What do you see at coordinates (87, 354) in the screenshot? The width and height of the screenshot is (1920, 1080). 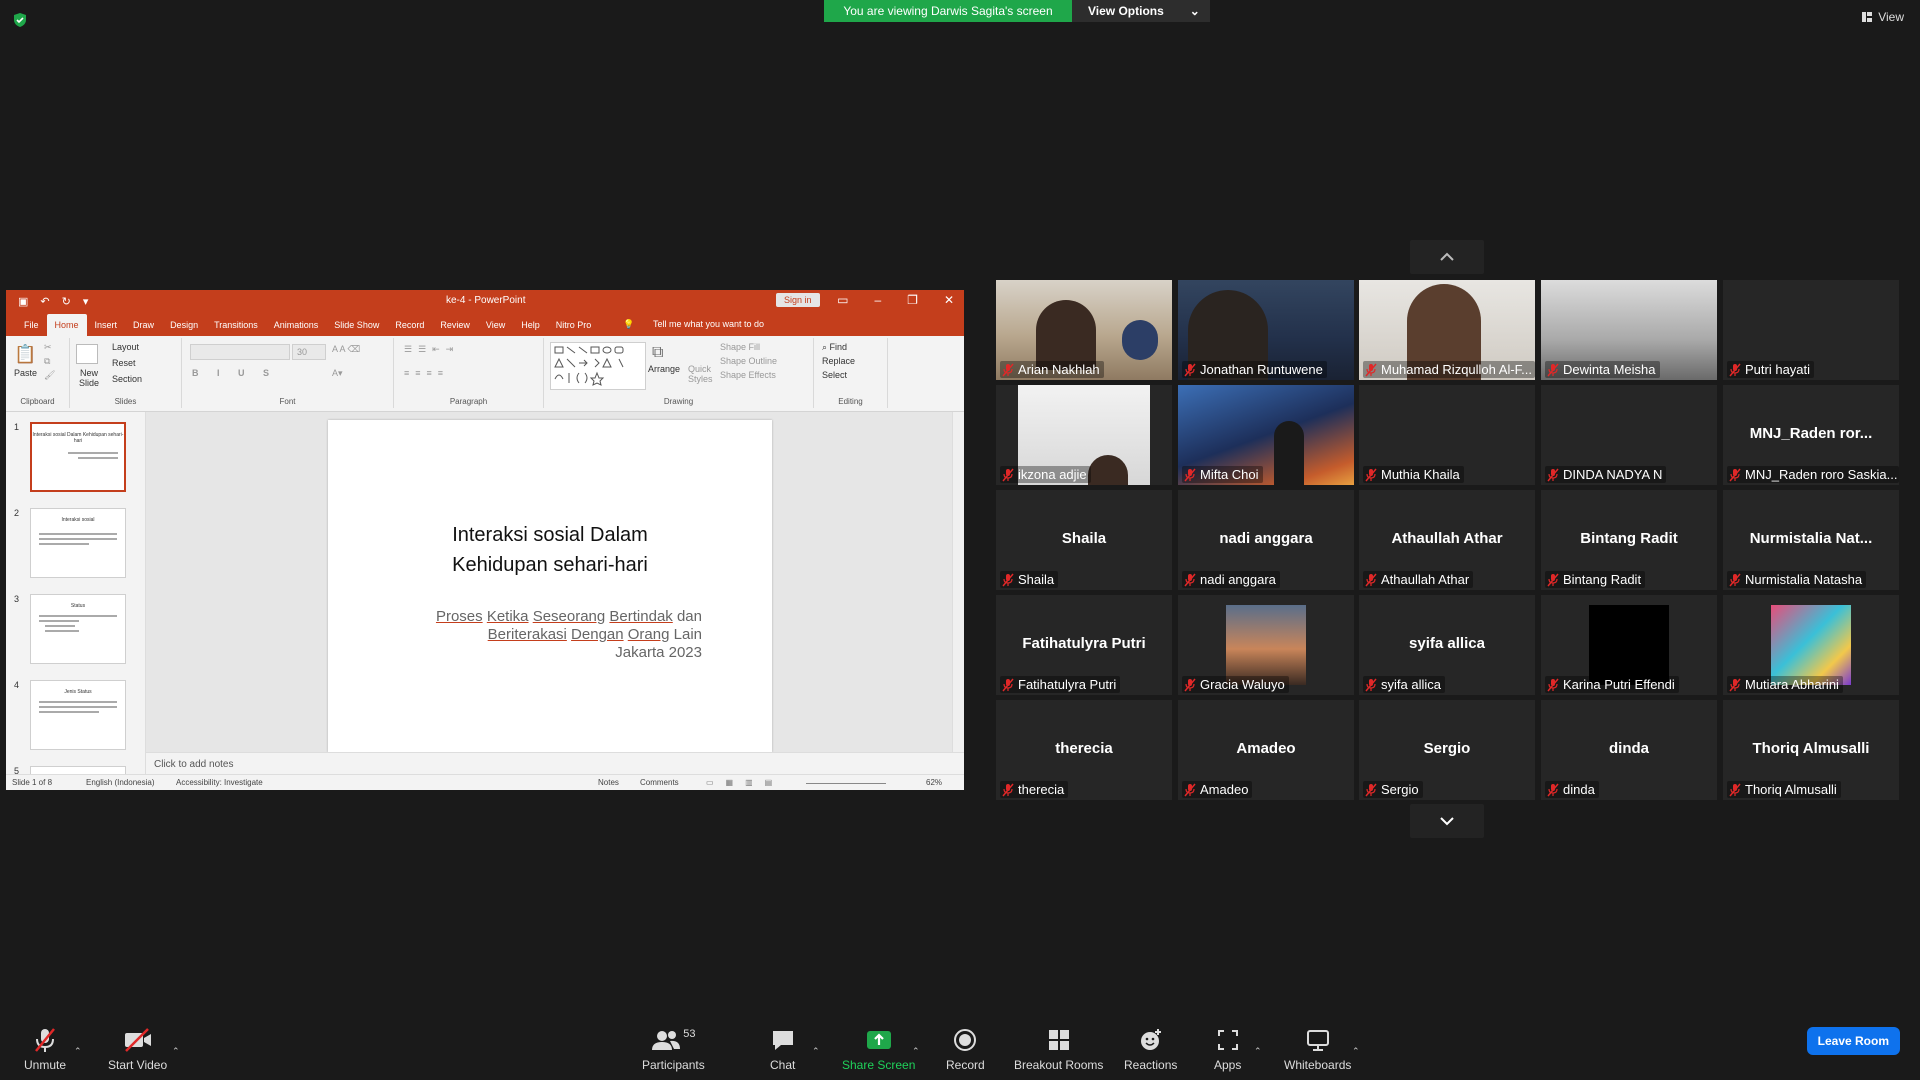 I see `new-slide-icon` at bounding box center [87, 354].